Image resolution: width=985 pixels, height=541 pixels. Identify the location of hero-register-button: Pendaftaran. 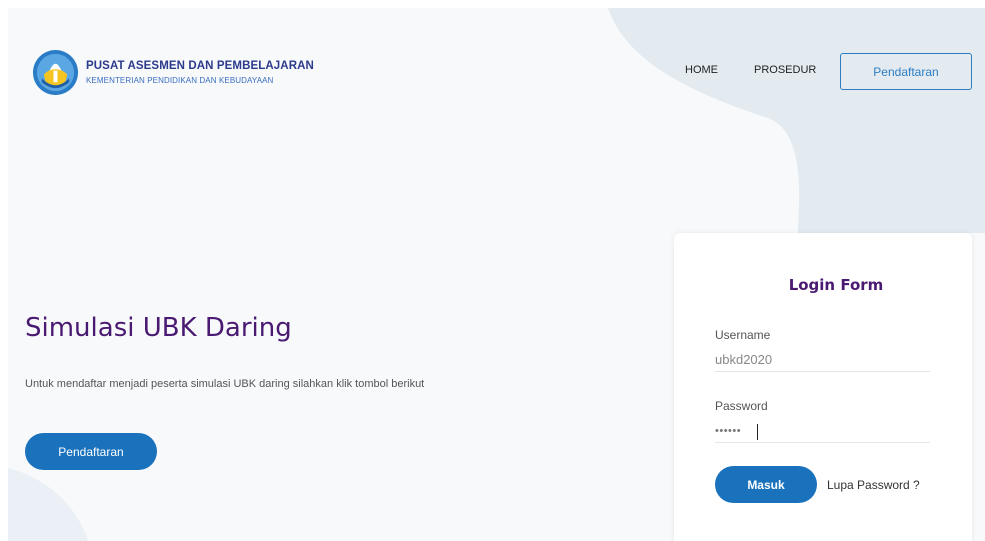
(91, 451).